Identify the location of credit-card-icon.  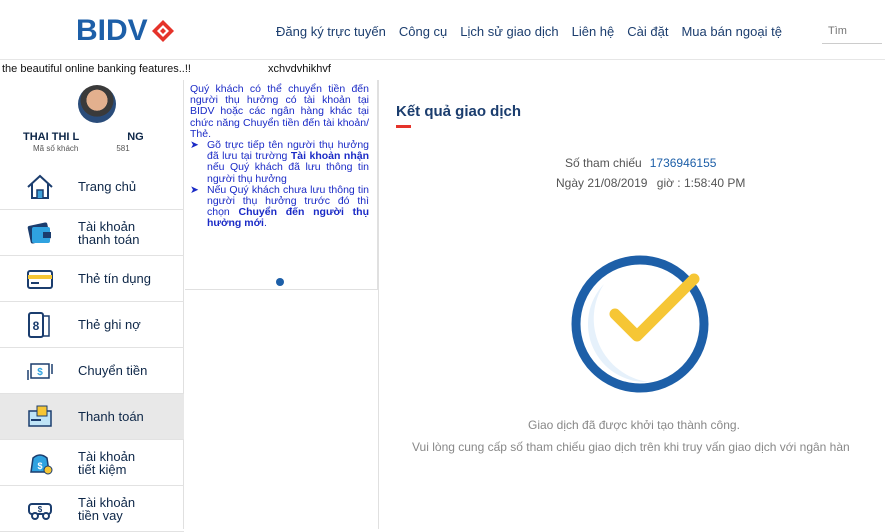
(40, 279).